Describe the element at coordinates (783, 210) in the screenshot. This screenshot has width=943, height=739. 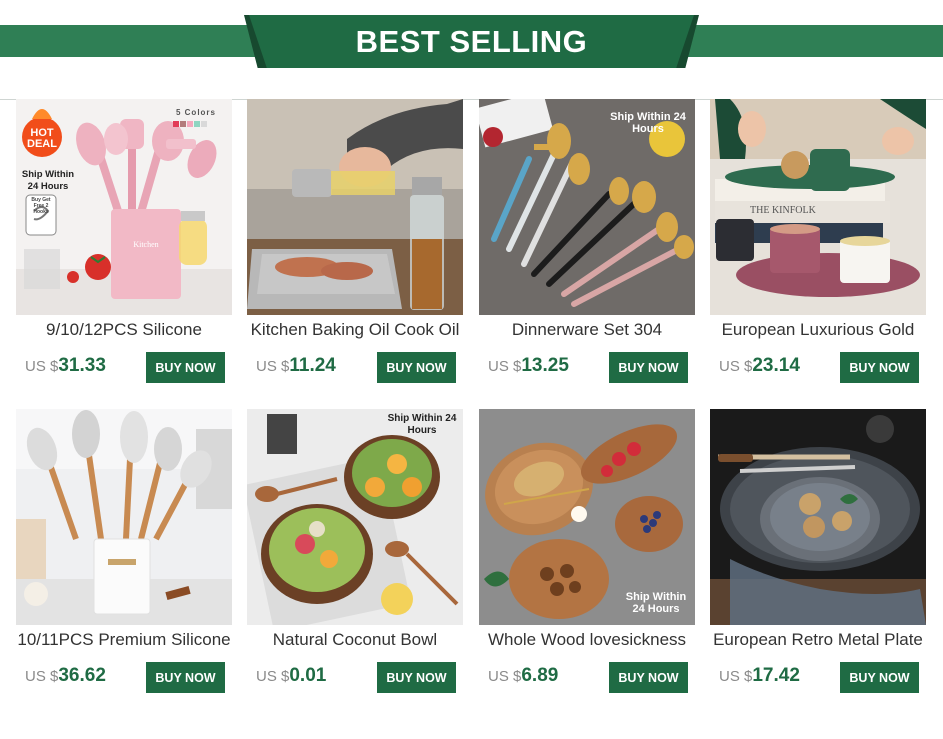
I see `svg-text: THE KINFOLK` at that location.